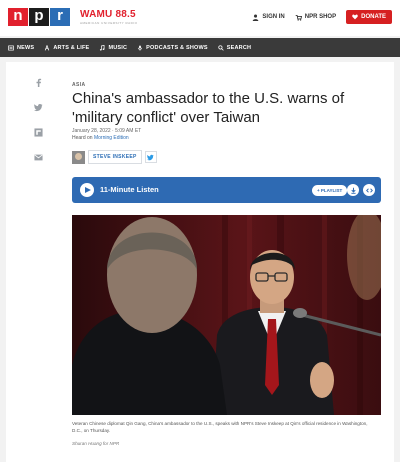 The width and height of the screenshot is (400, 462). I want to click on news-icon, so click(11, 47).